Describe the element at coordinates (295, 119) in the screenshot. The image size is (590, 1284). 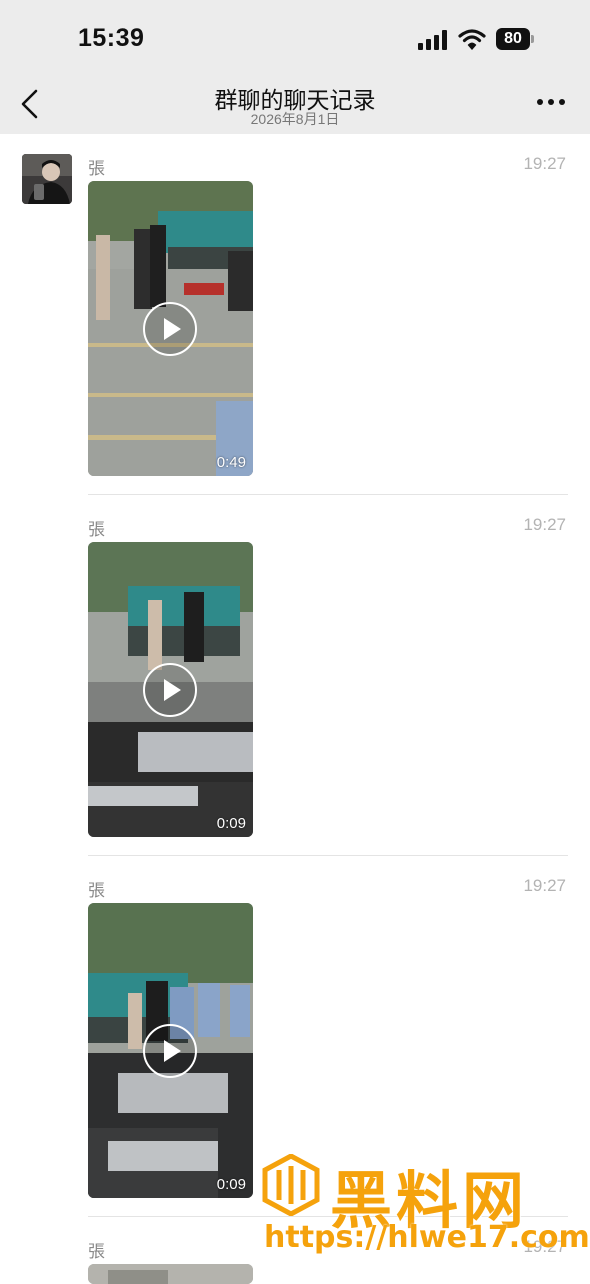
I see `page-subtitle: 2026年8月1日` at that location.